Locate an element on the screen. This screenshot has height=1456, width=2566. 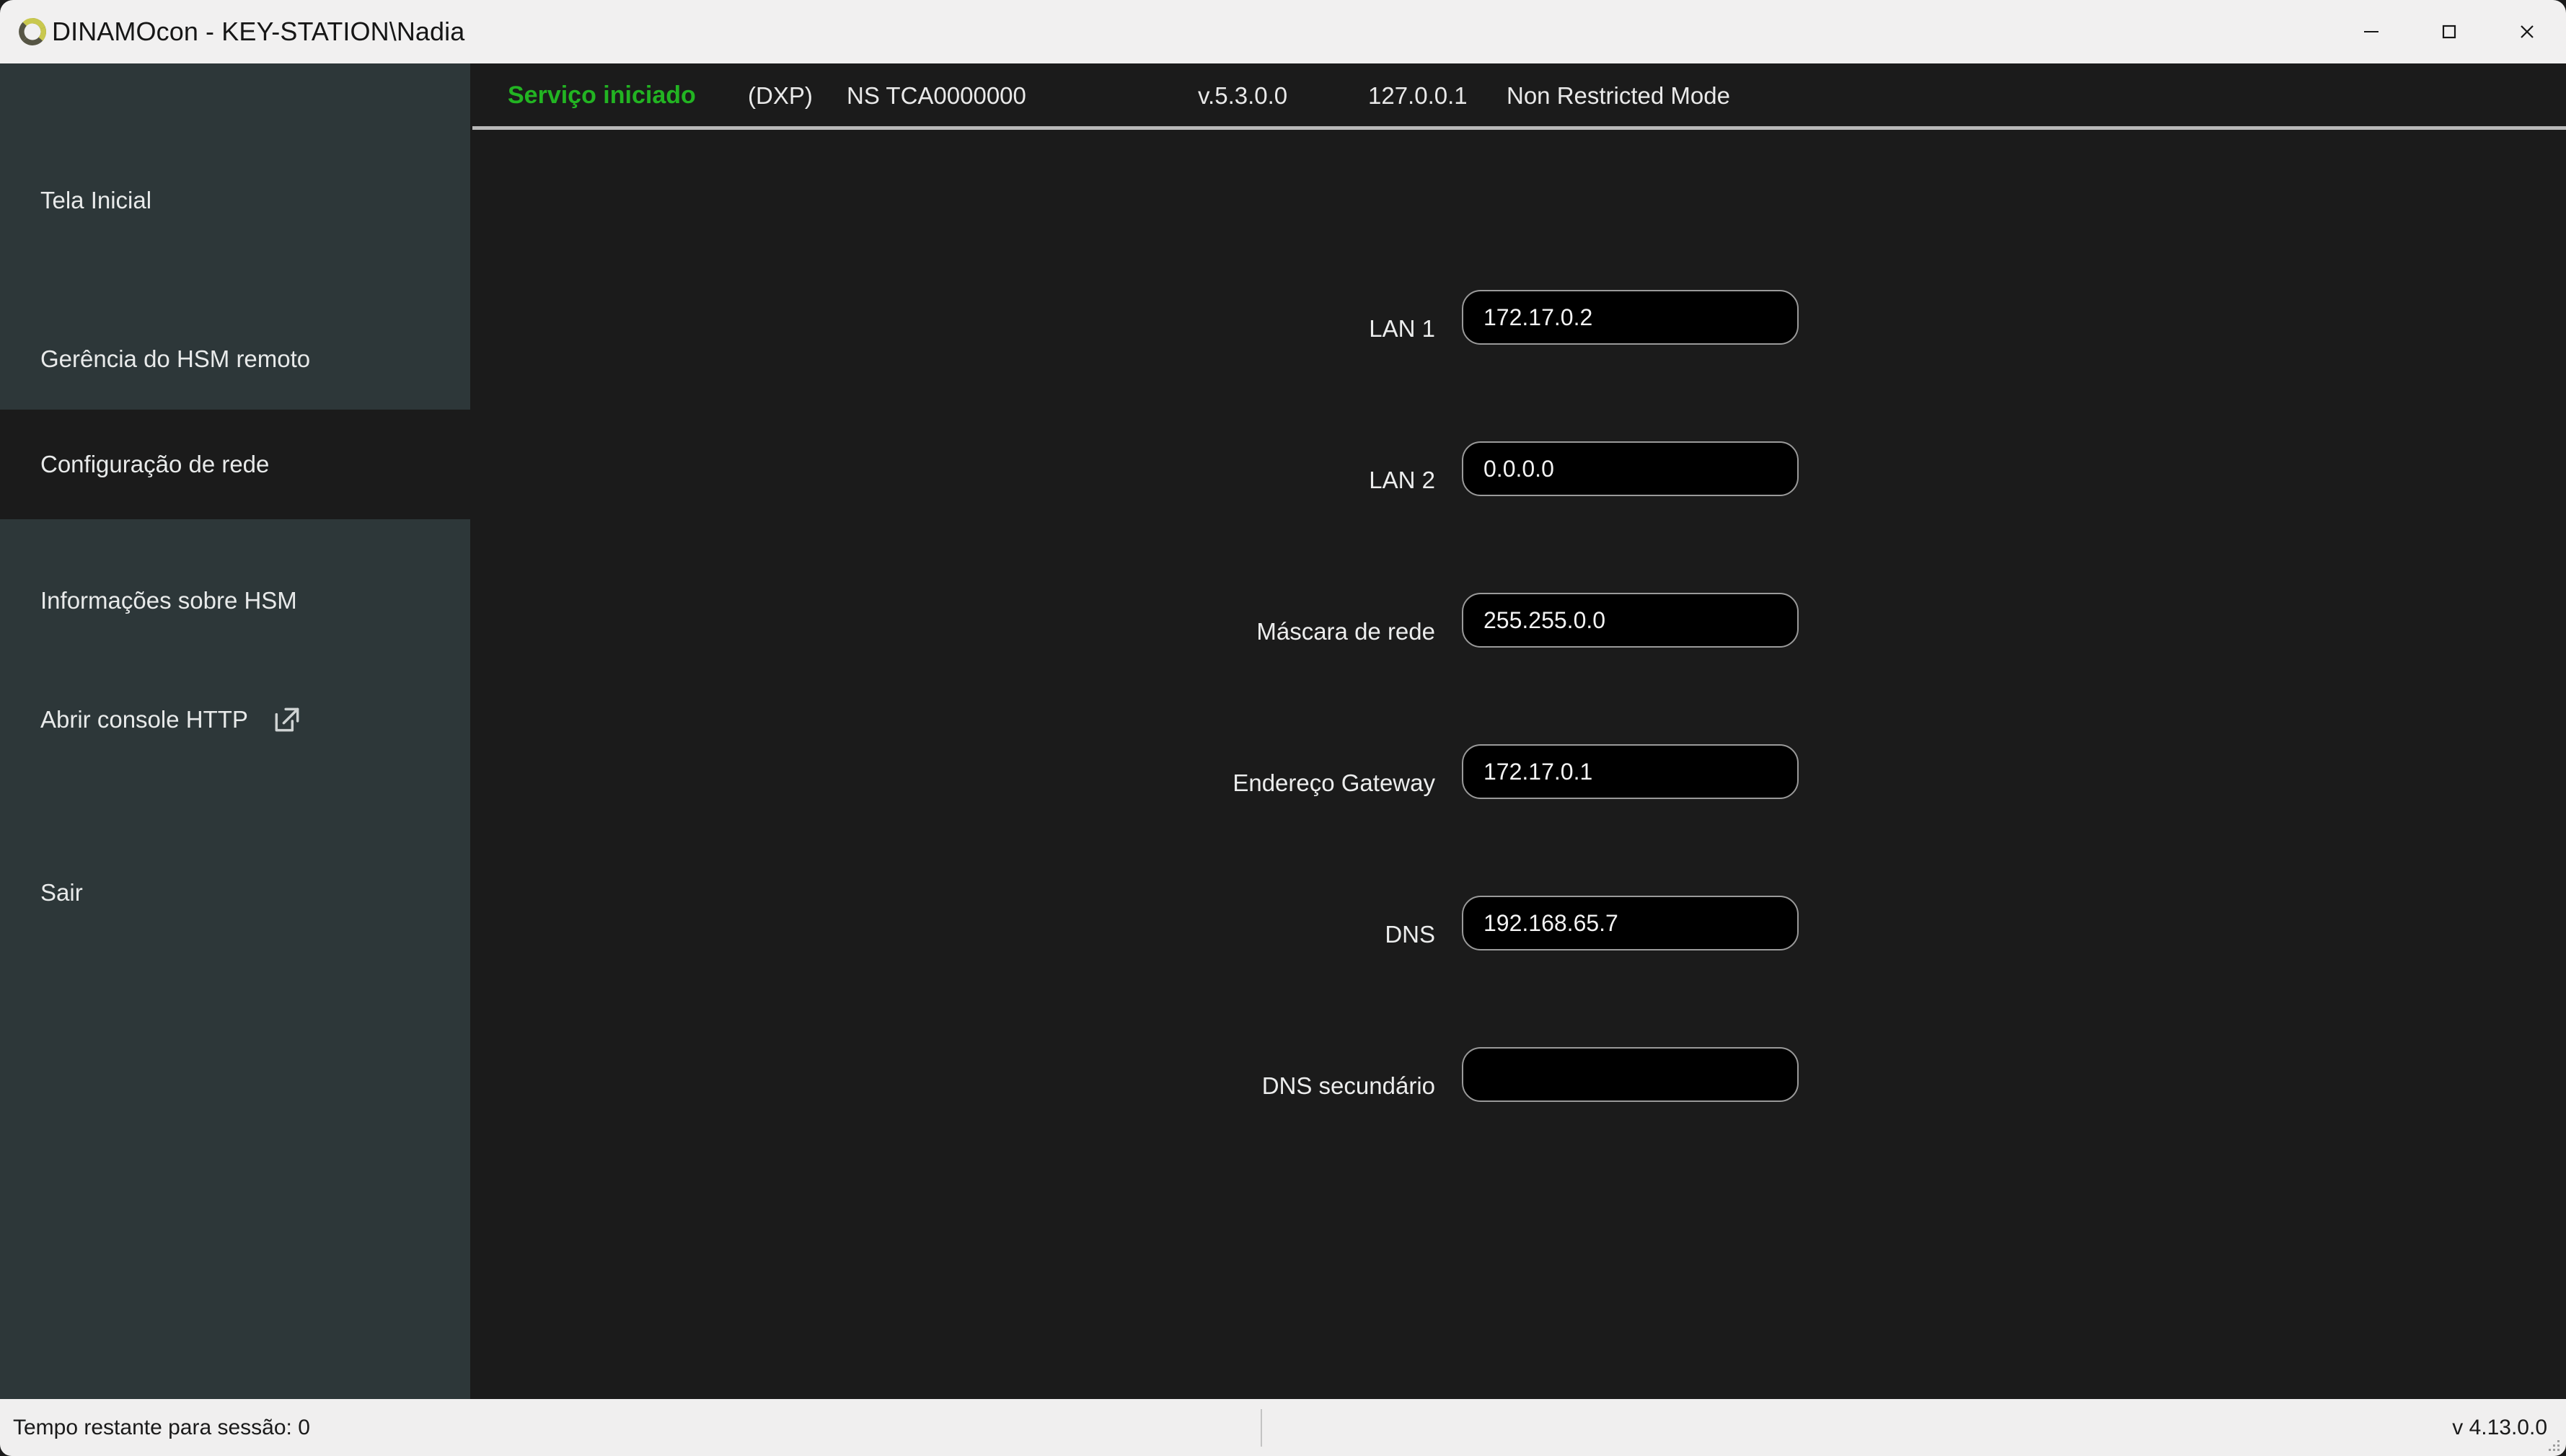
maximize-button is located at coordinates (2449, 31).